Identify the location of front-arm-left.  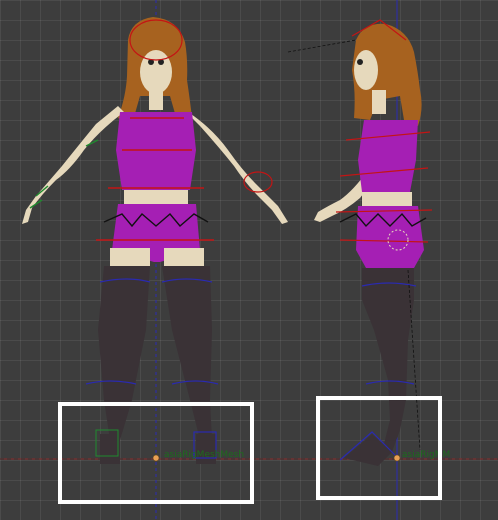
(238, 168).